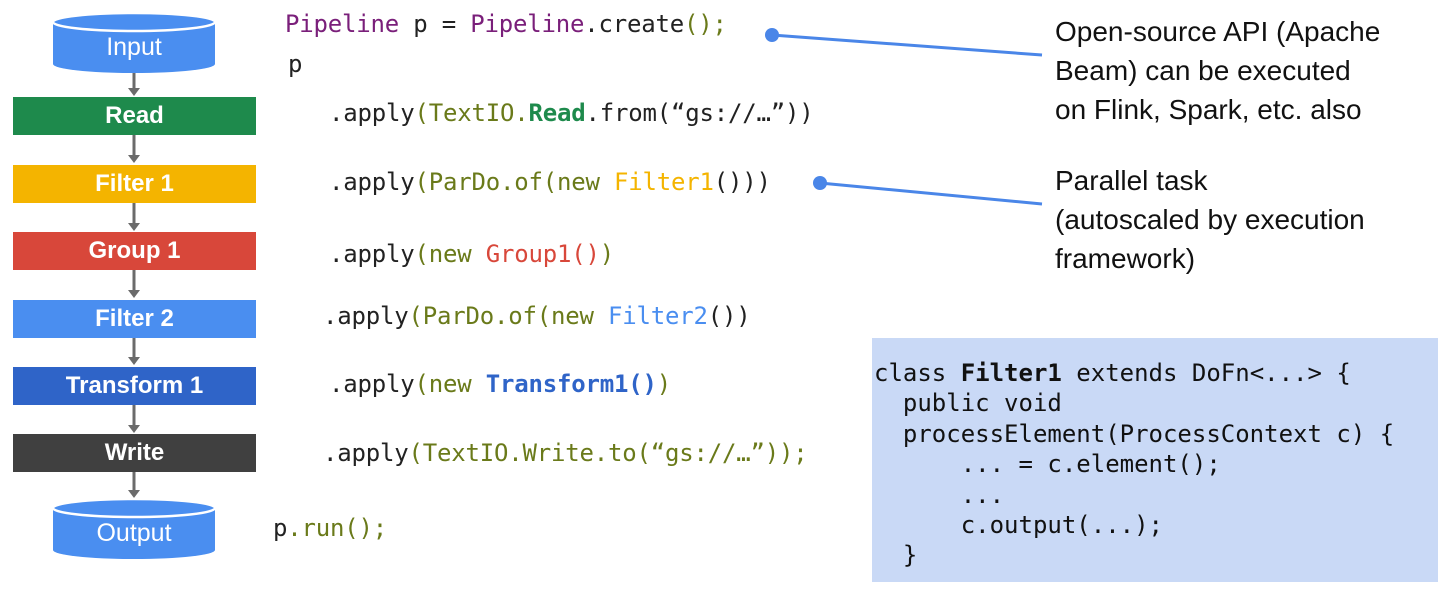 The height and width of the screenshot is (596, 1450). What do you see at coordinates (1203, 70) in the screenshot?
I see `api-note-line: Beam) can be executed` at bounding box center [1203, 70].